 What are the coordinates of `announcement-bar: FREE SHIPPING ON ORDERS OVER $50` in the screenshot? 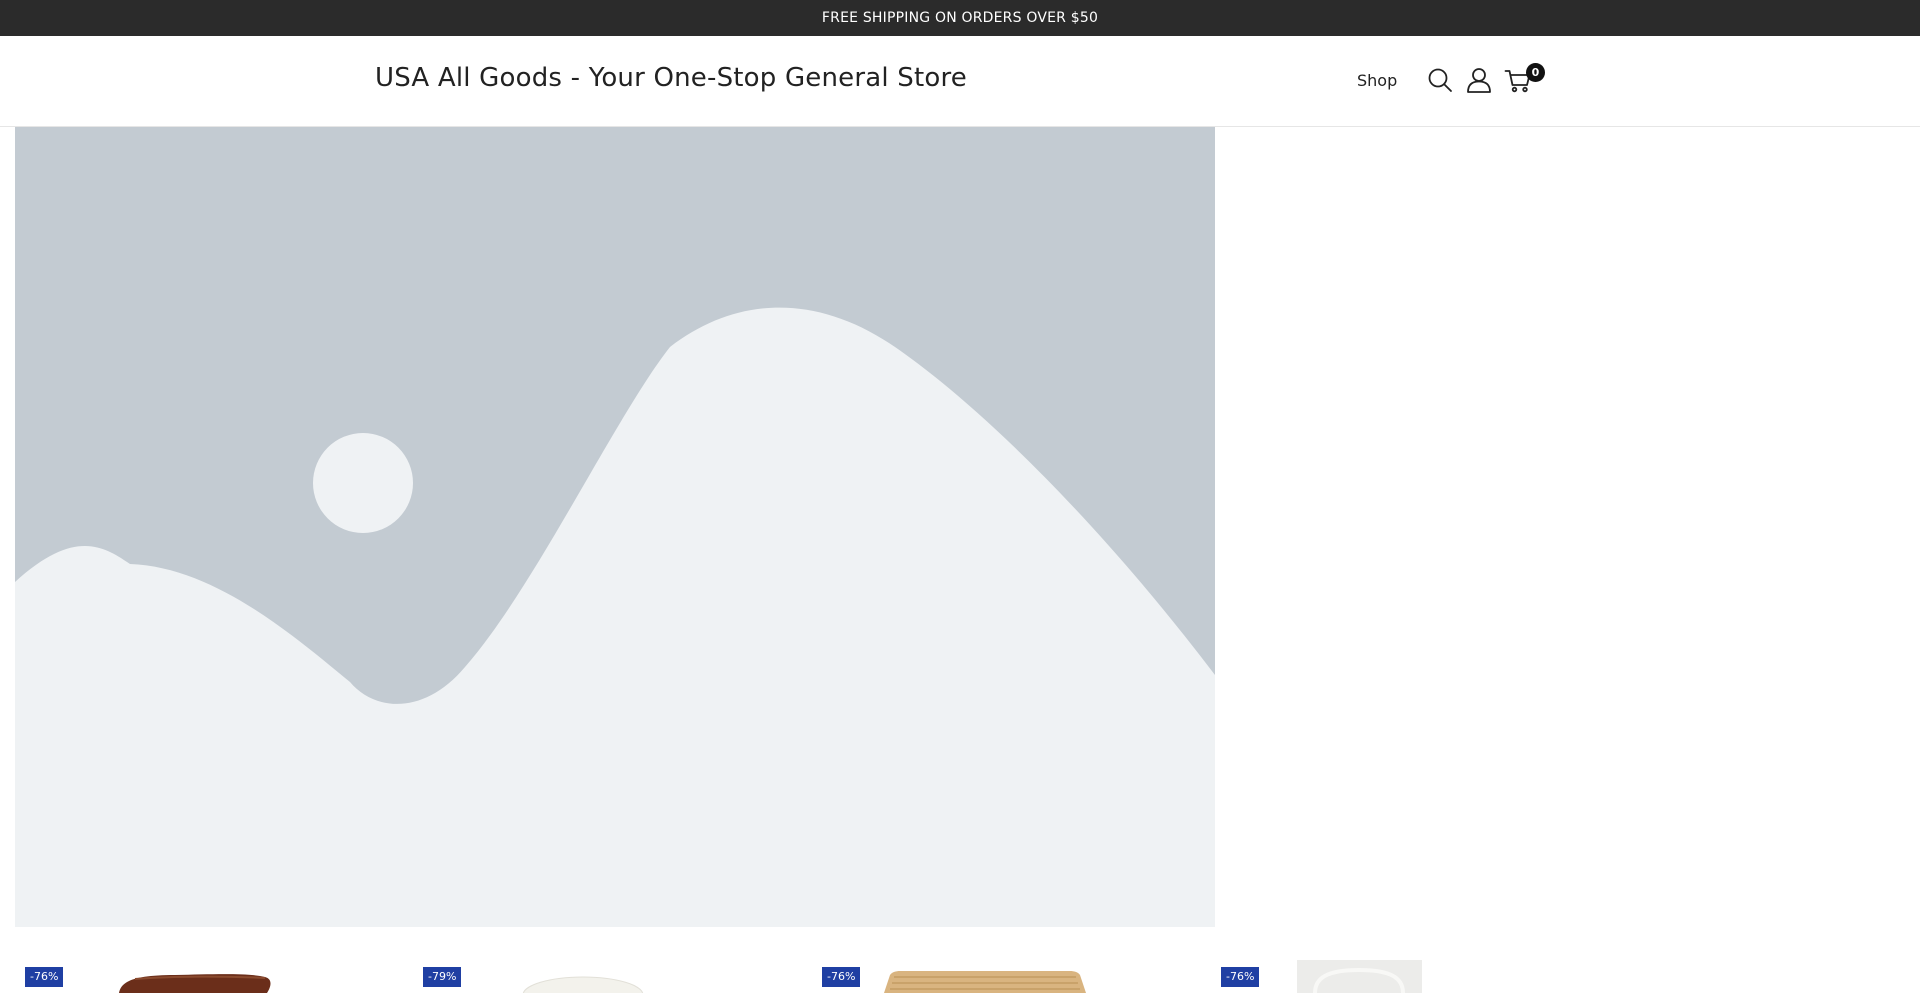 It's located at (960, 18).